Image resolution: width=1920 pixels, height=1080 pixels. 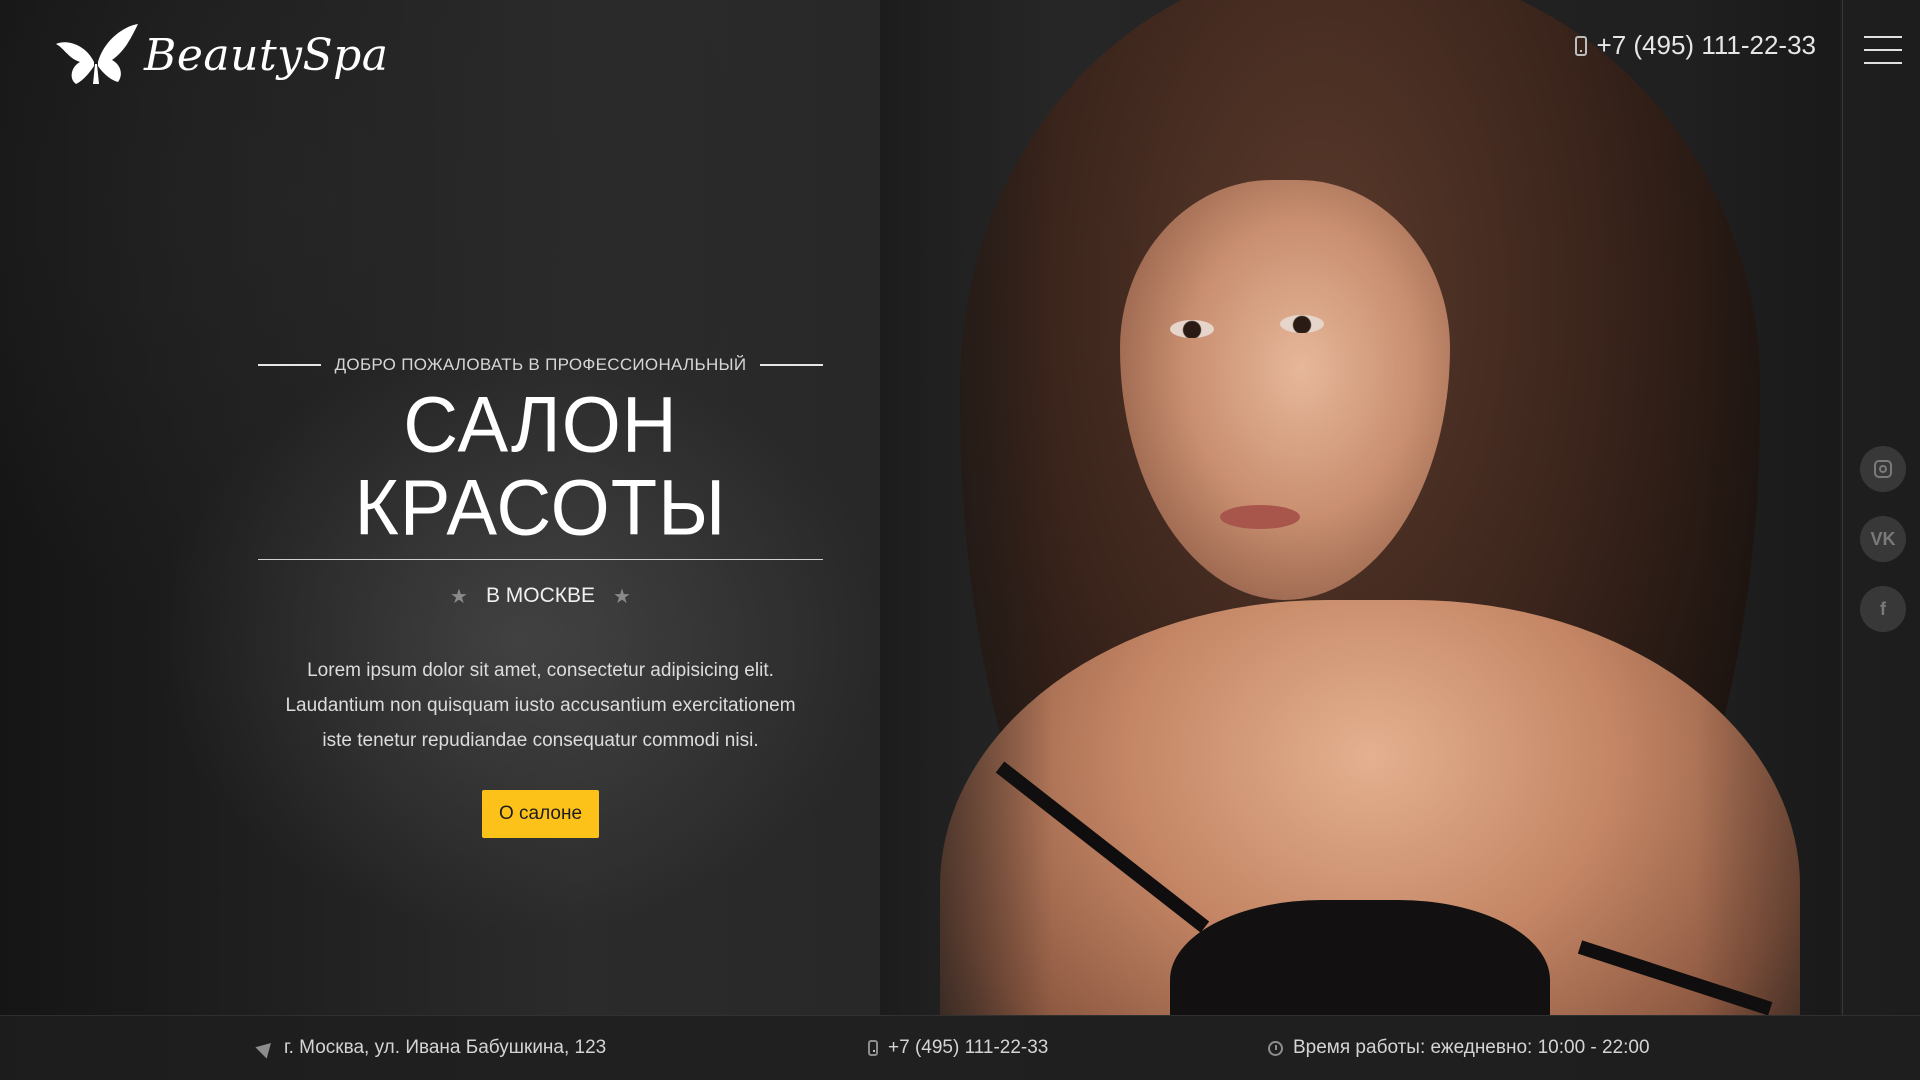 I want to click on footer-phone-item: +7 (495) 111-22-33, so click(x=958, y=1048).